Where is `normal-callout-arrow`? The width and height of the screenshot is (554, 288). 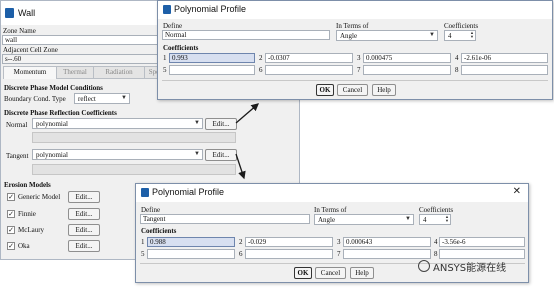 normal-callout-arrow is located at coordinates (247, 113).